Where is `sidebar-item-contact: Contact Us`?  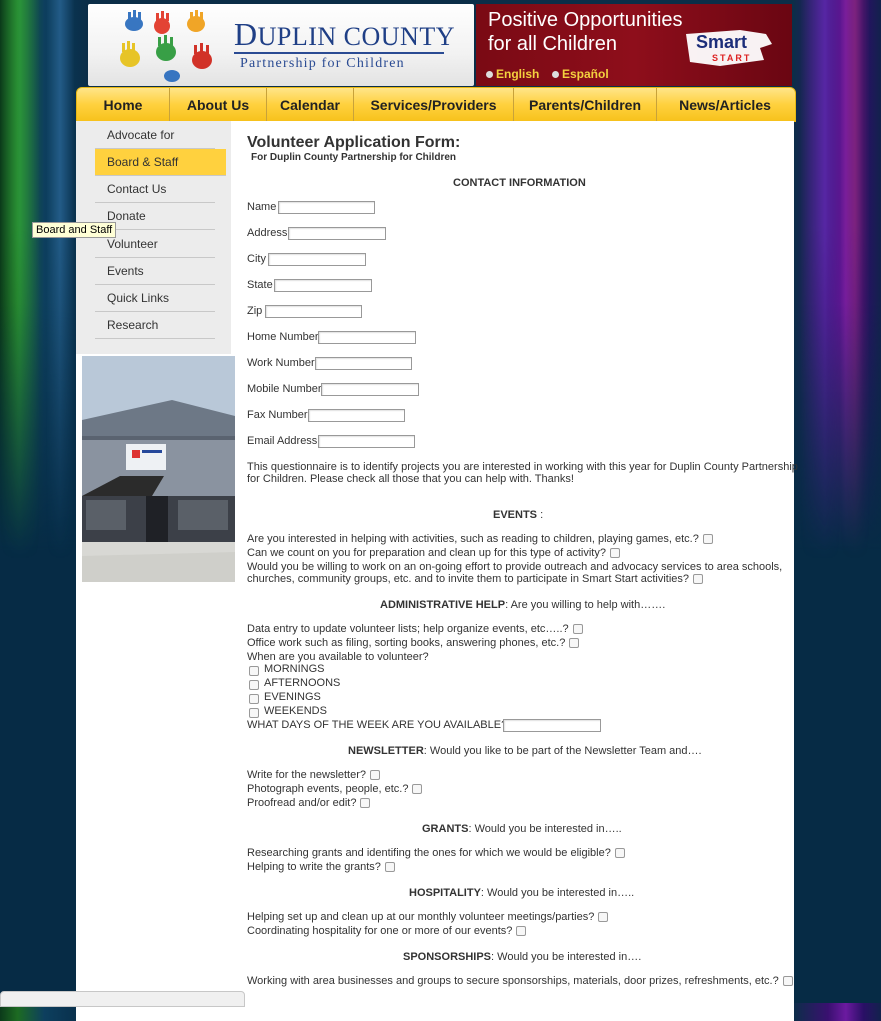
sidebar-item-contact: Contact Us is located at coordinates (155, 189).